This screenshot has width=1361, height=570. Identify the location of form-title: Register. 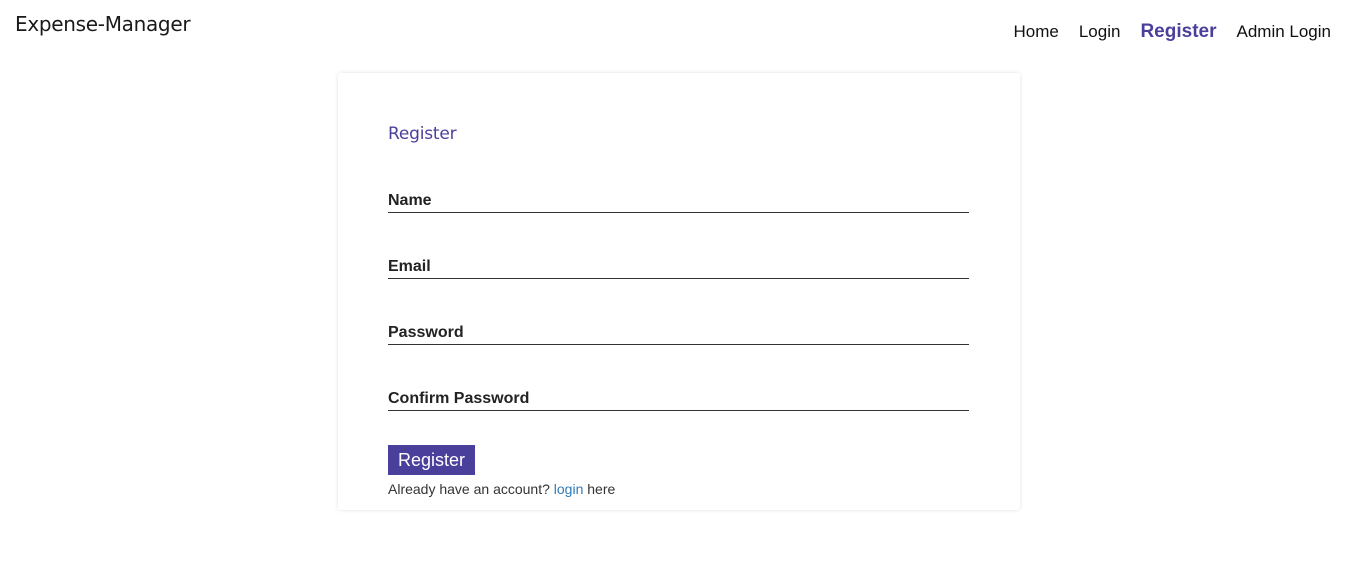
(422, 134).